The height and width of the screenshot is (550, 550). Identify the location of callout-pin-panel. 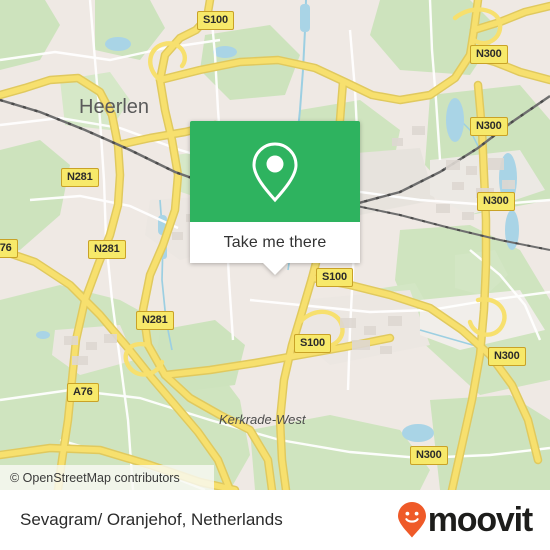
(275, 171).